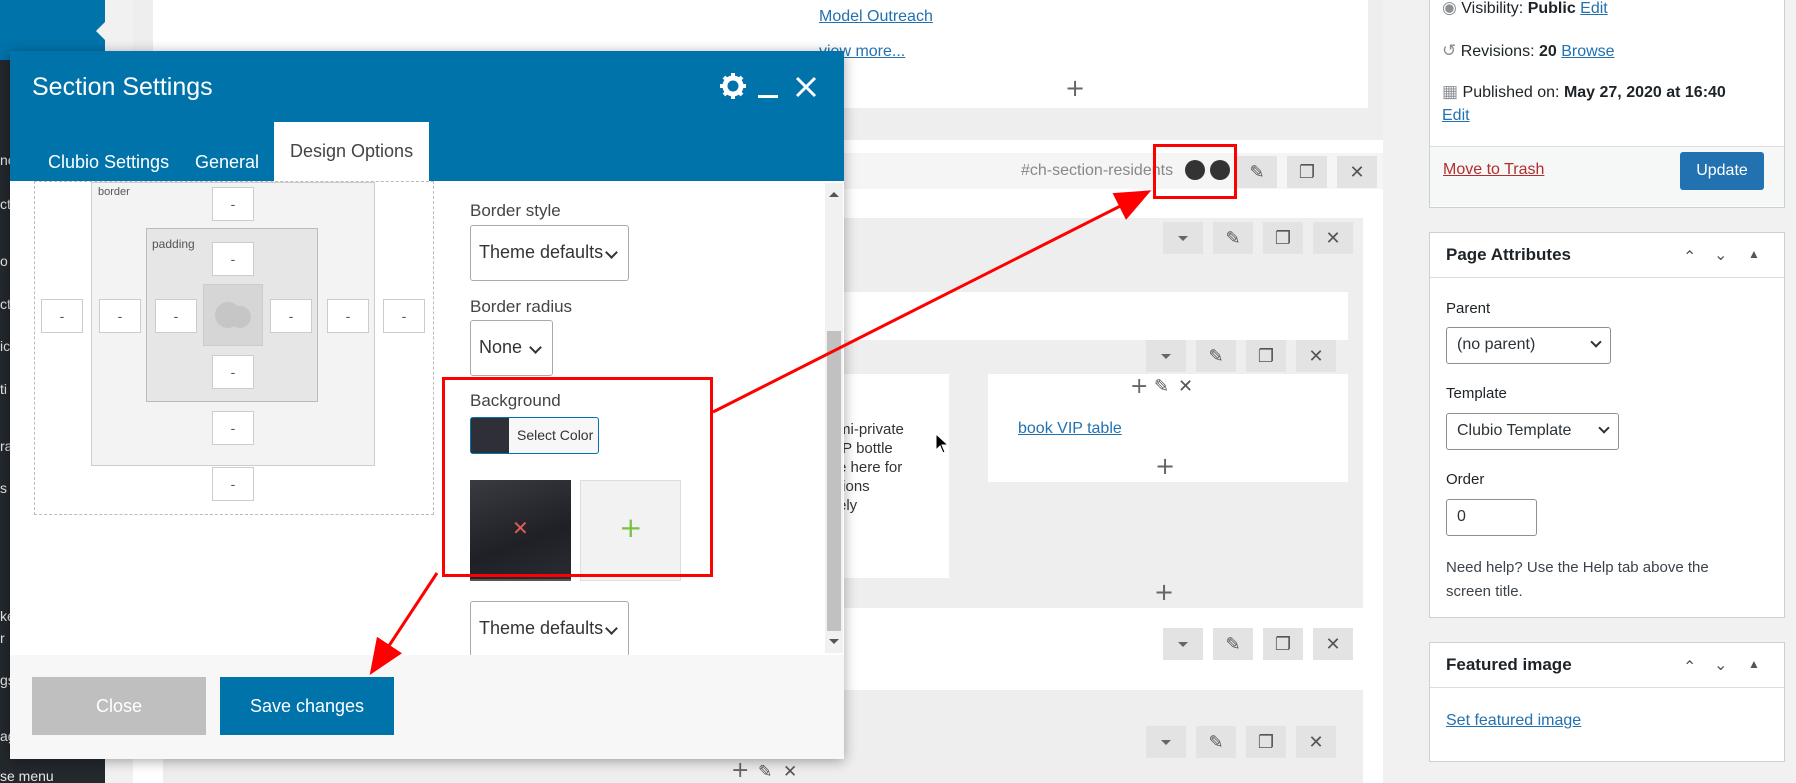  Describe the element at coordinates (932, 302) in the screenshot. I see `arrow-to-swatches` at that location.